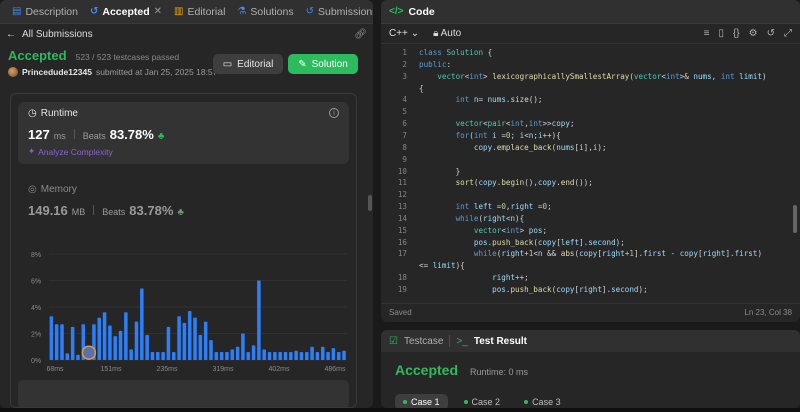 The image size is (800, 412). Describe the element at coordinates (586, 52) in the screenshot. I see `code-line: 1 class Solution {` at that location.